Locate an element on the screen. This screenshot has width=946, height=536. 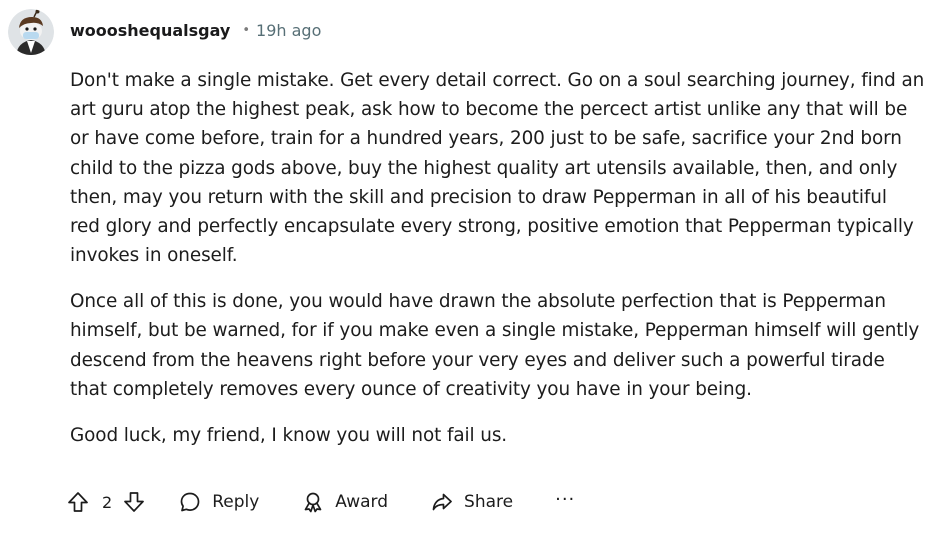
award-label: Award is located at coordinates (362, 502).